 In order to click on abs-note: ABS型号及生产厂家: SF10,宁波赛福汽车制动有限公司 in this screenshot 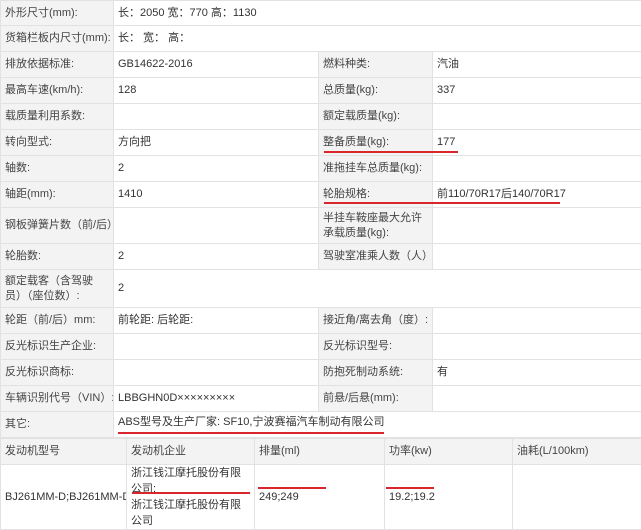, I will do `click(251, 424)`.